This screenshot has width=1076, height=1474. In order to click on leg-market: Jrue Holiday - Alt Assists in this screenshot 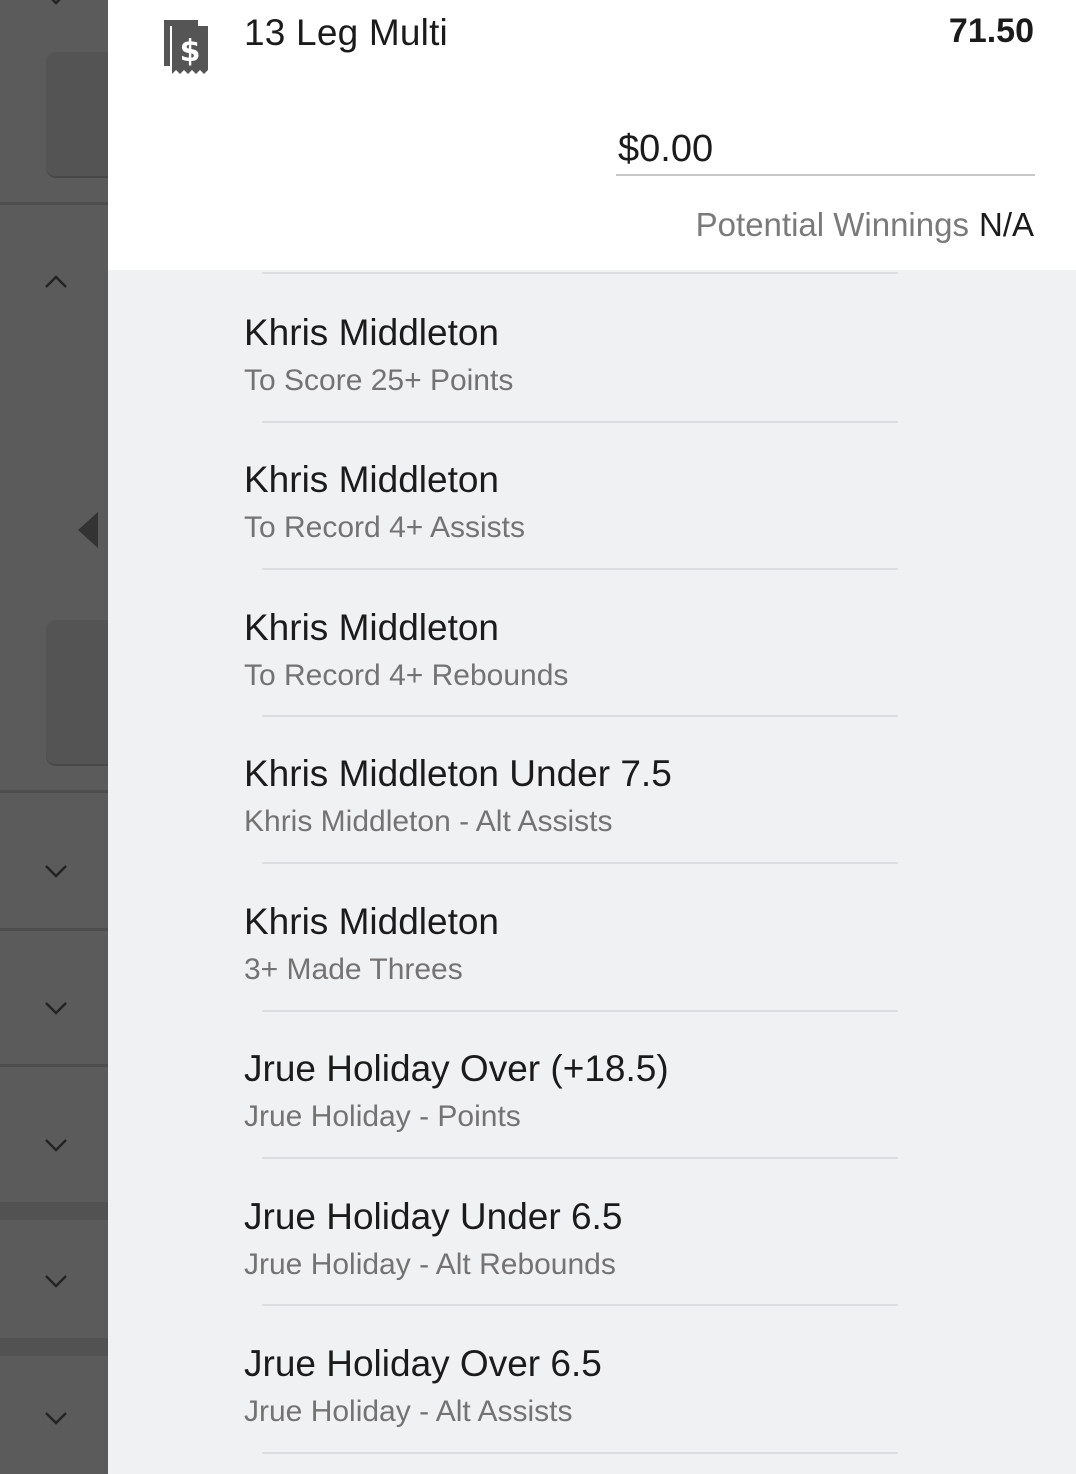, I will do `click(408, 1411)`.